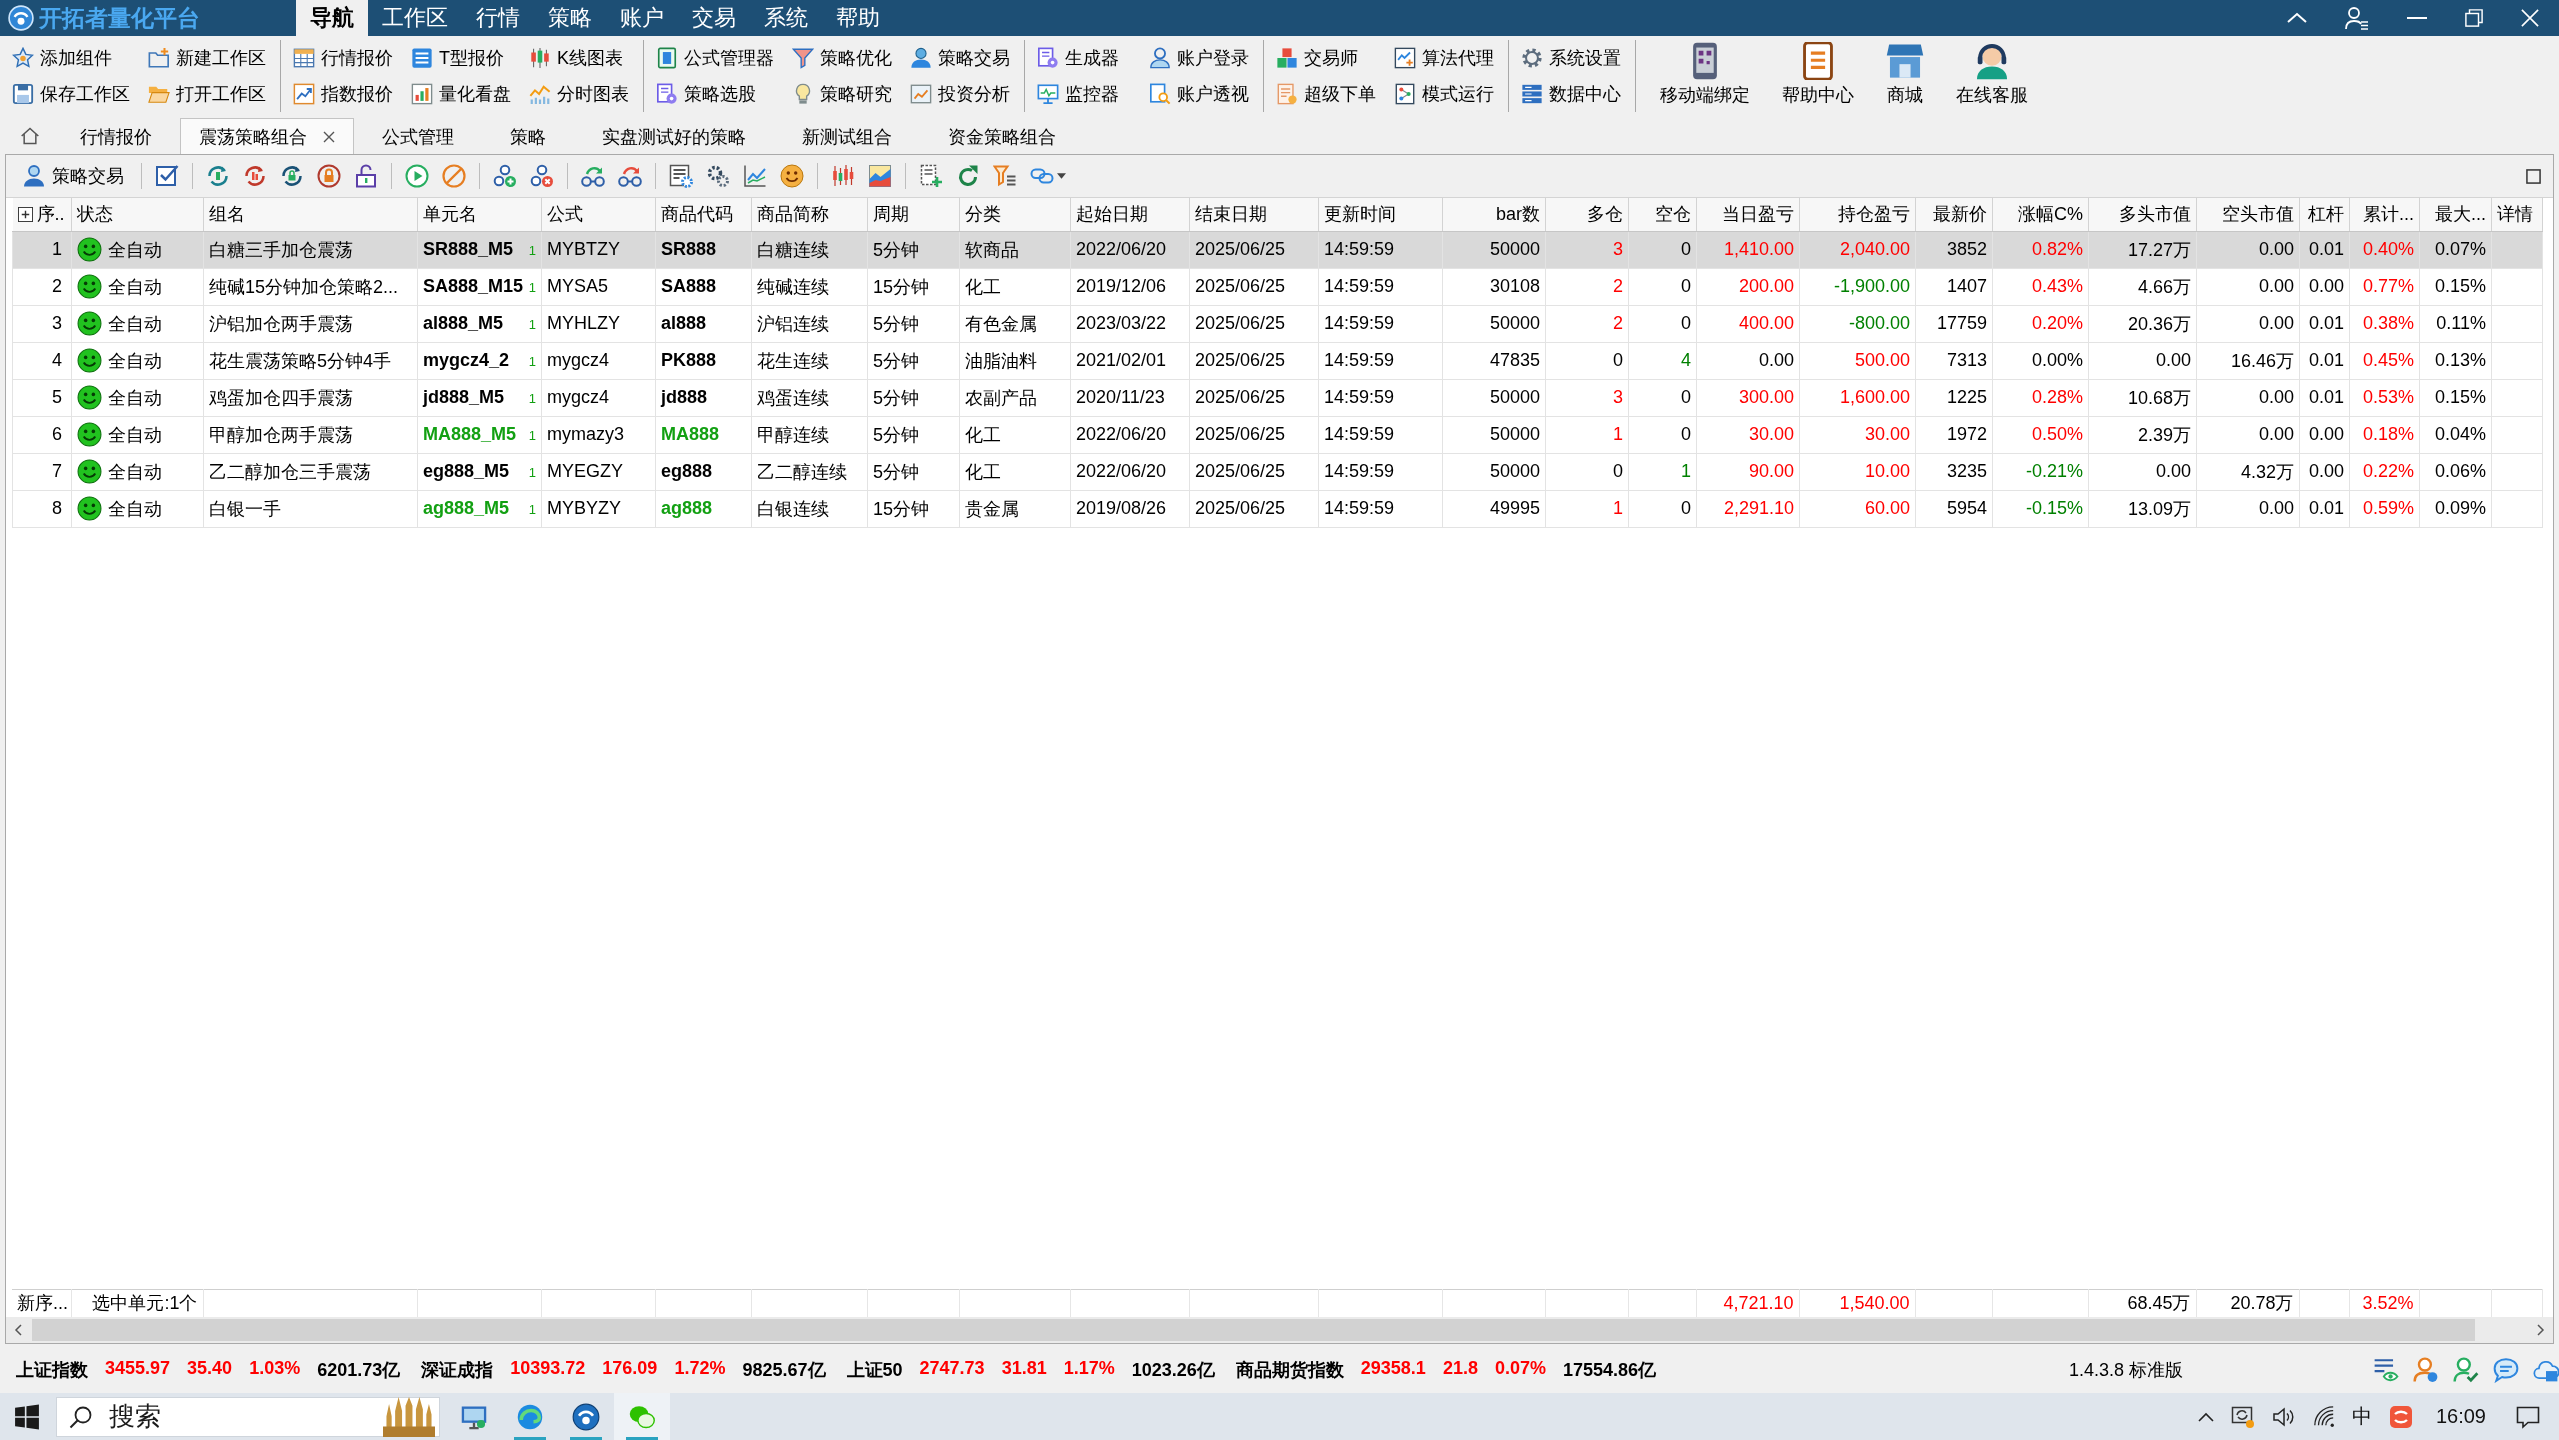  I want to click on column-header: 空头市值, so click(2248, 214).